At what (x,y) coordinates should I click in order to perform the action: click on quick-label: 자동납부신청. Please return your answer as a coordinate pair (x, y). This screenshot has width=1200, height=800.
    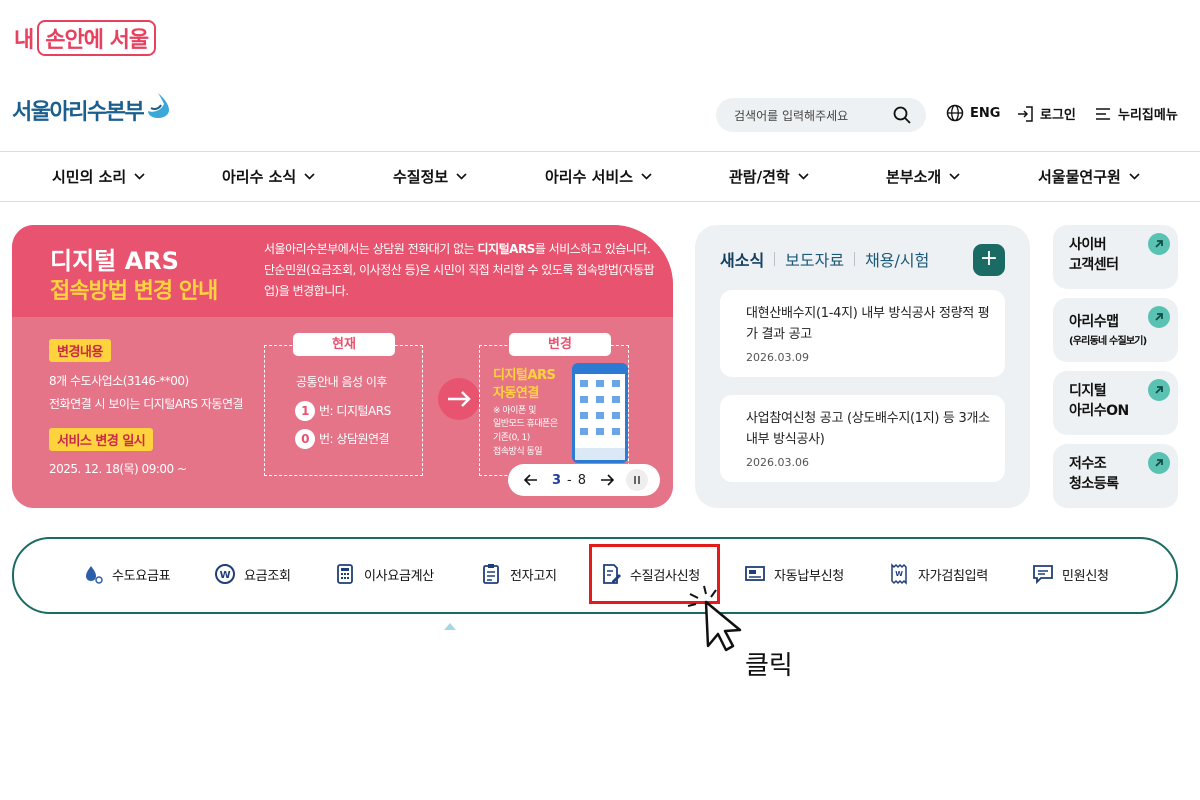
    Looking at the image, I should click on (809, 576).